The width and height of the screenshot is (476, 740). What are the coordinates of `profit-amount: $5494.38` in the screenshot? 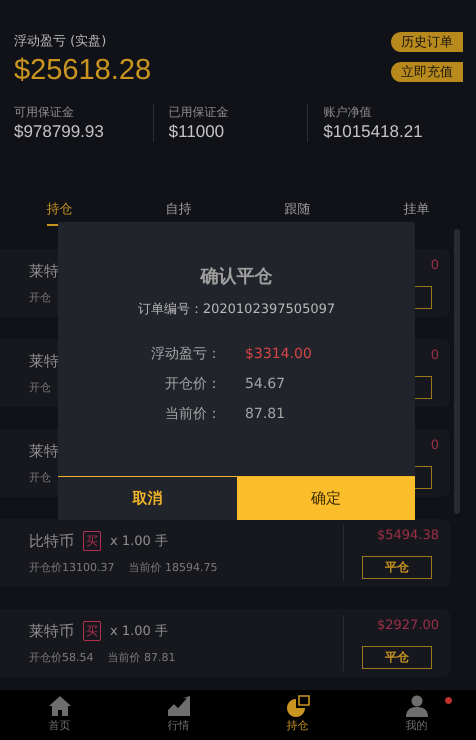 It's located at (407, 536).